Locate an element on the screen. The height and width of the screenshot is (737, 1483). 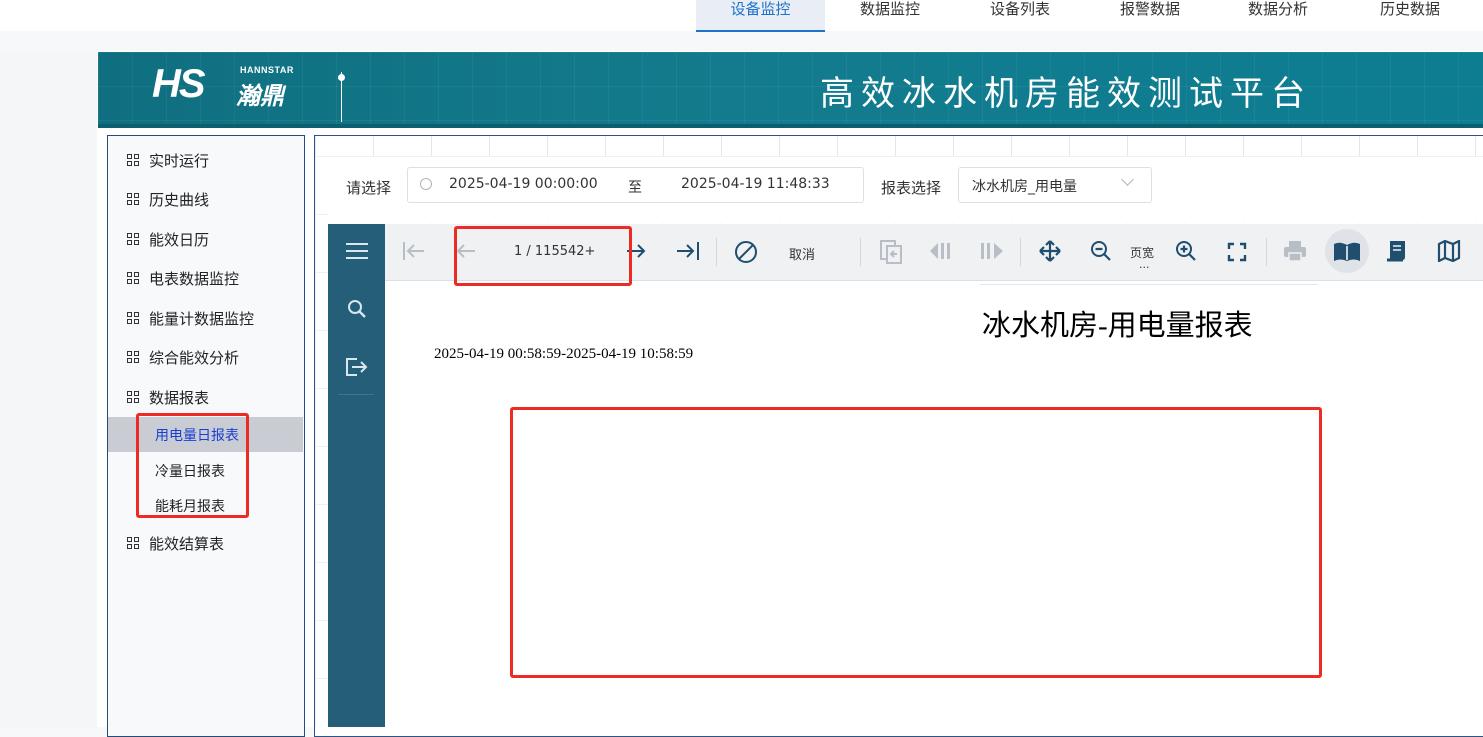
sidebar-item-label: 电表数据监控 is located at coordinates (194, 279).